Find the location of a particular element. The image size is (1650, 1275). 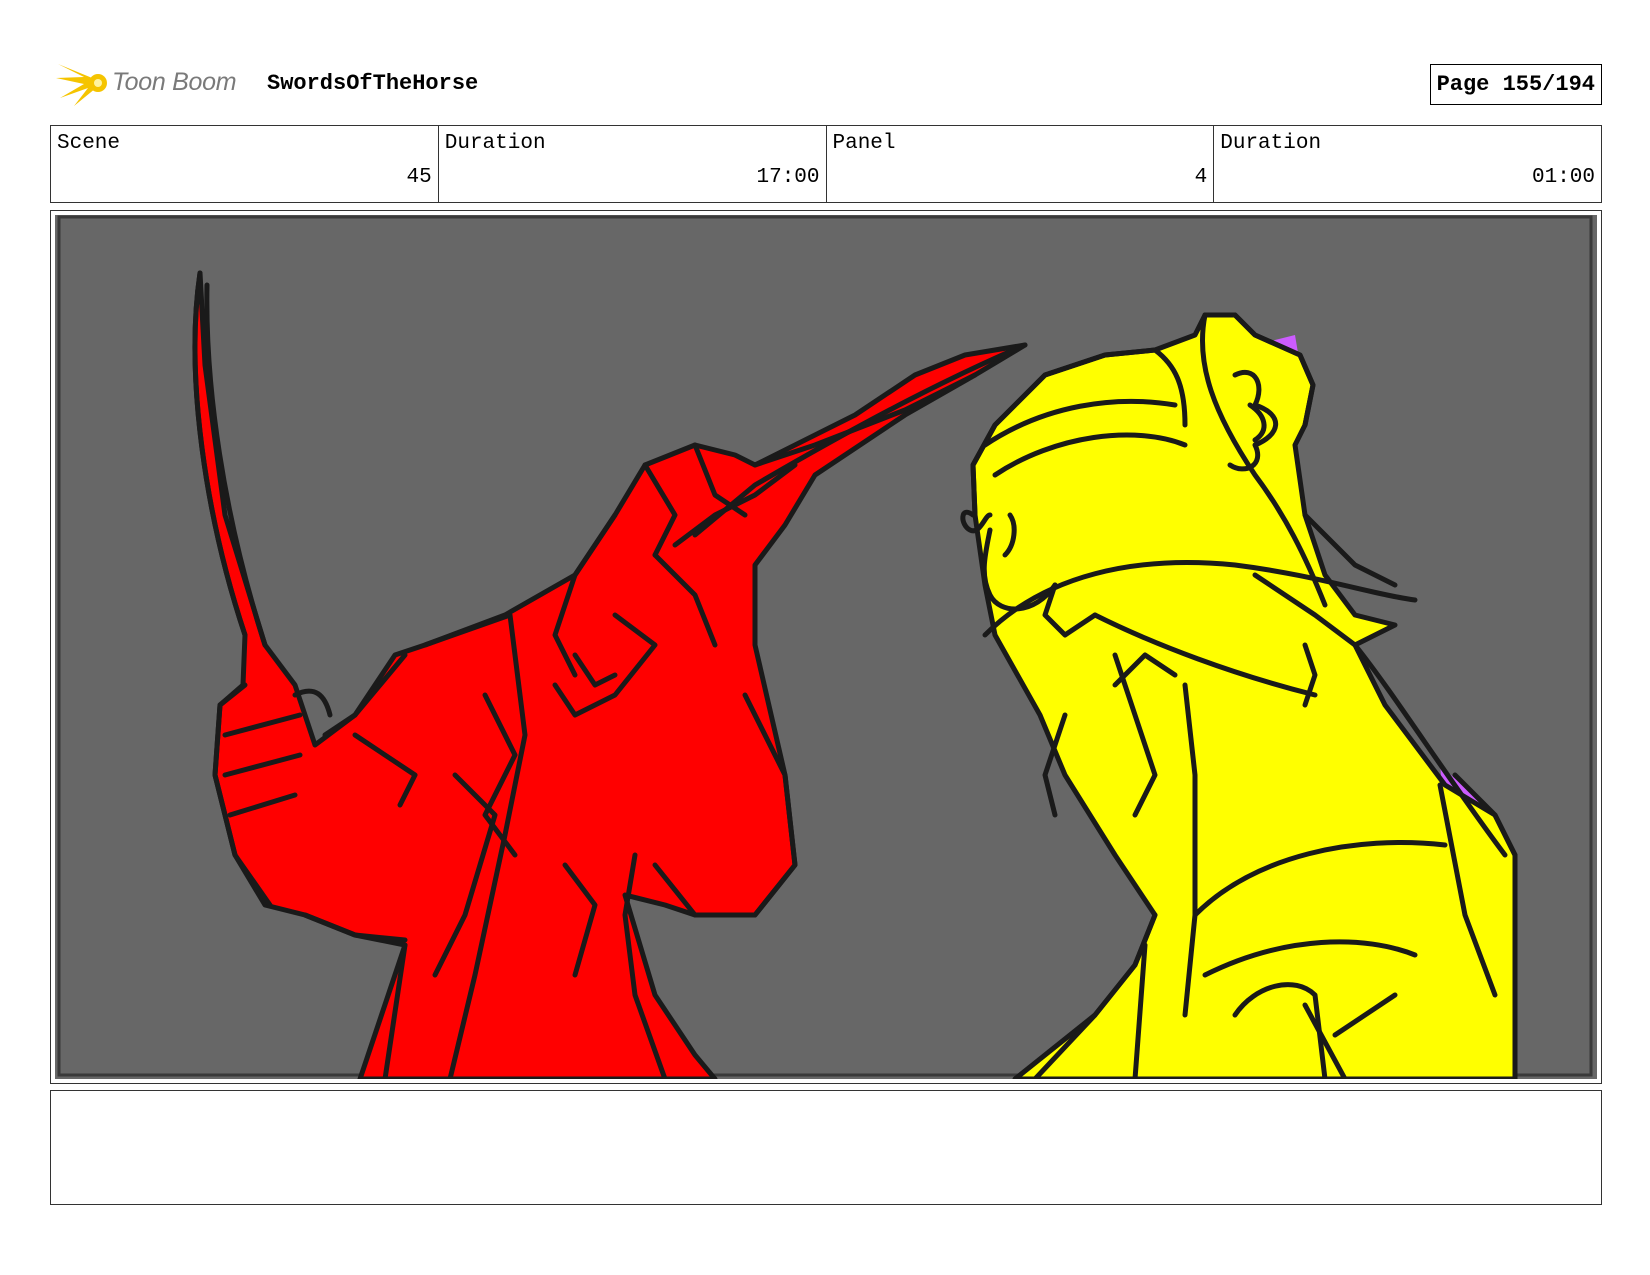

scene-value: 45 is located at coordinates (419, 177).